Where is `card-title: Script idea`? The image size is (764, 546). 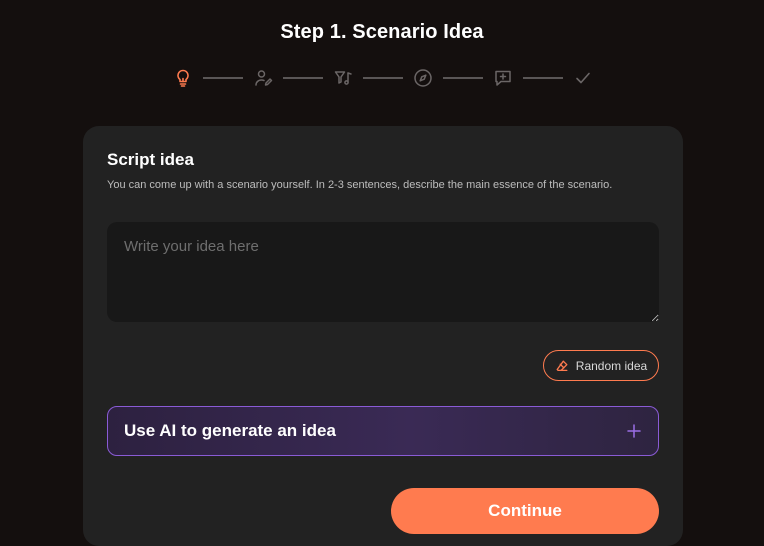 card-title: Script idea is located at coordinates (150, 159).